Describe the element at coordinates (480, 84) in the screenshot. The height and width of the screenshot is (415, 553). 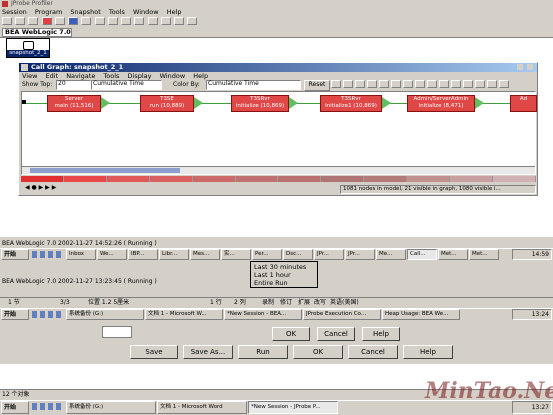
I see `export-icon` at that location.